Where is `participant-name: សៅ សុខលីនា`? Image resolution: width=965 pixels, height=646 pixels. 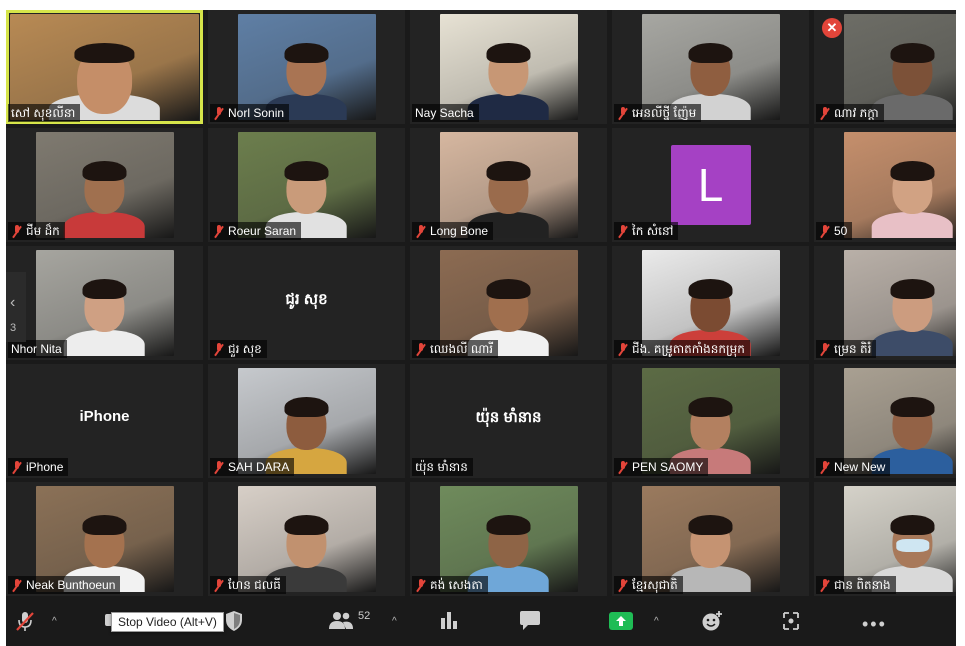 participant-name: សៅ សុខលីនា is located at coordinates (43, 113).